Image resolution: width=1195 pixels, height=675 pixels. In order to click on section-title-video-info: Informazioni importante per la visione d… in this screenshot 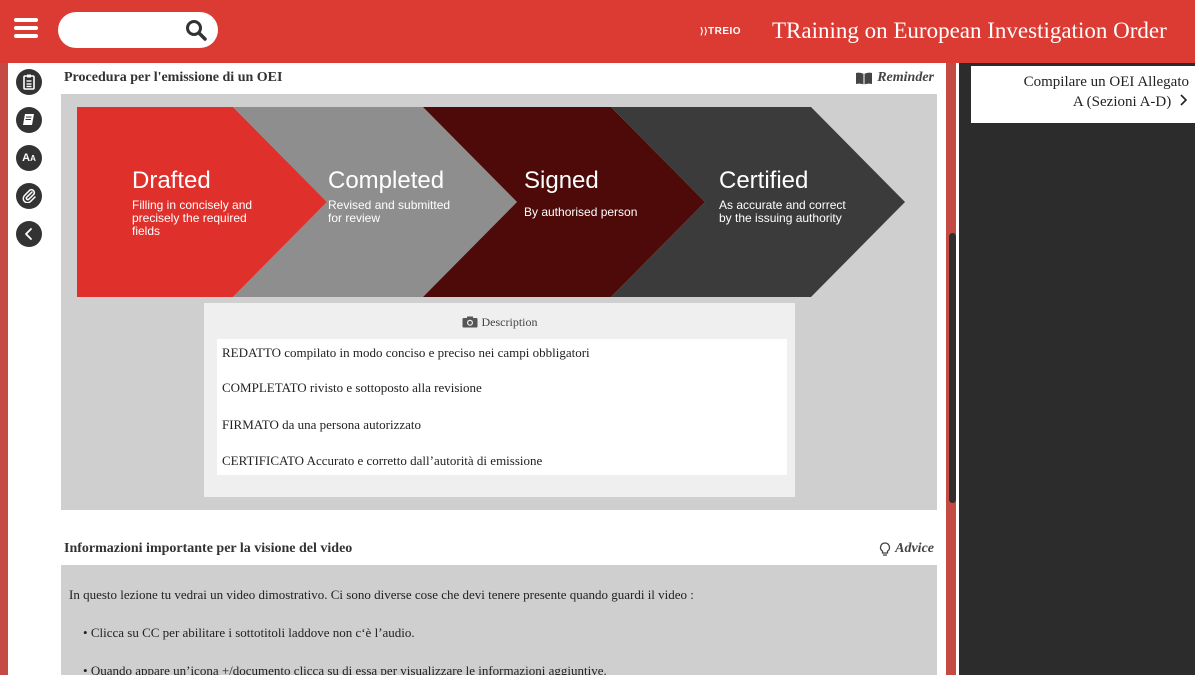, I will do `click(208, 548)`.